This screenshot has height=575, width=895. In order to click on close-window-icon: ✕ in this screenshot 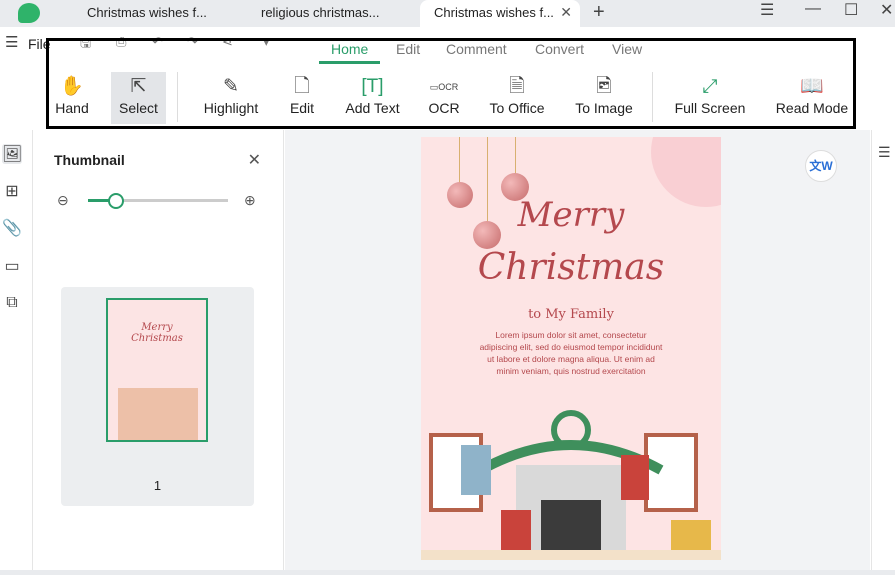, I will do `click(886, 10)`.